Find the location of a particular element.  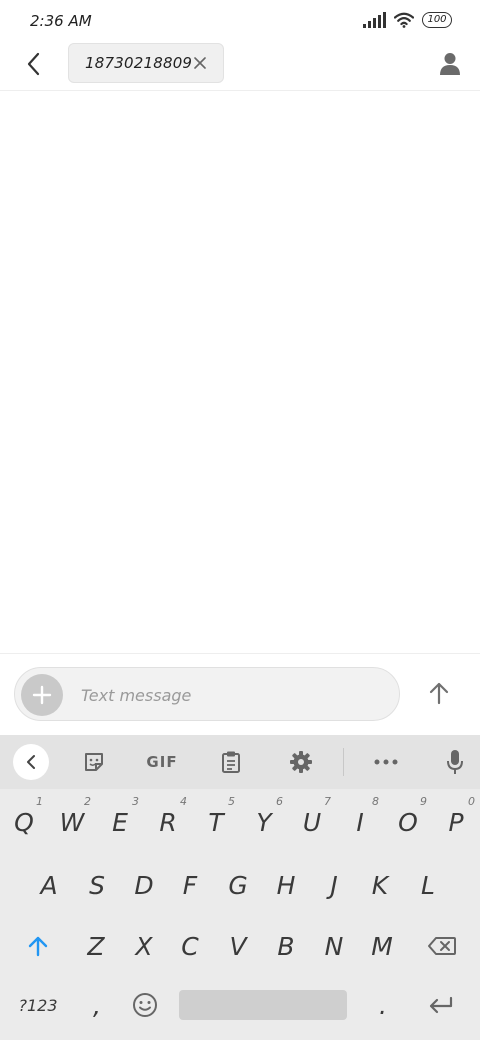

emoji-key is located at coordinates (145, 1005).